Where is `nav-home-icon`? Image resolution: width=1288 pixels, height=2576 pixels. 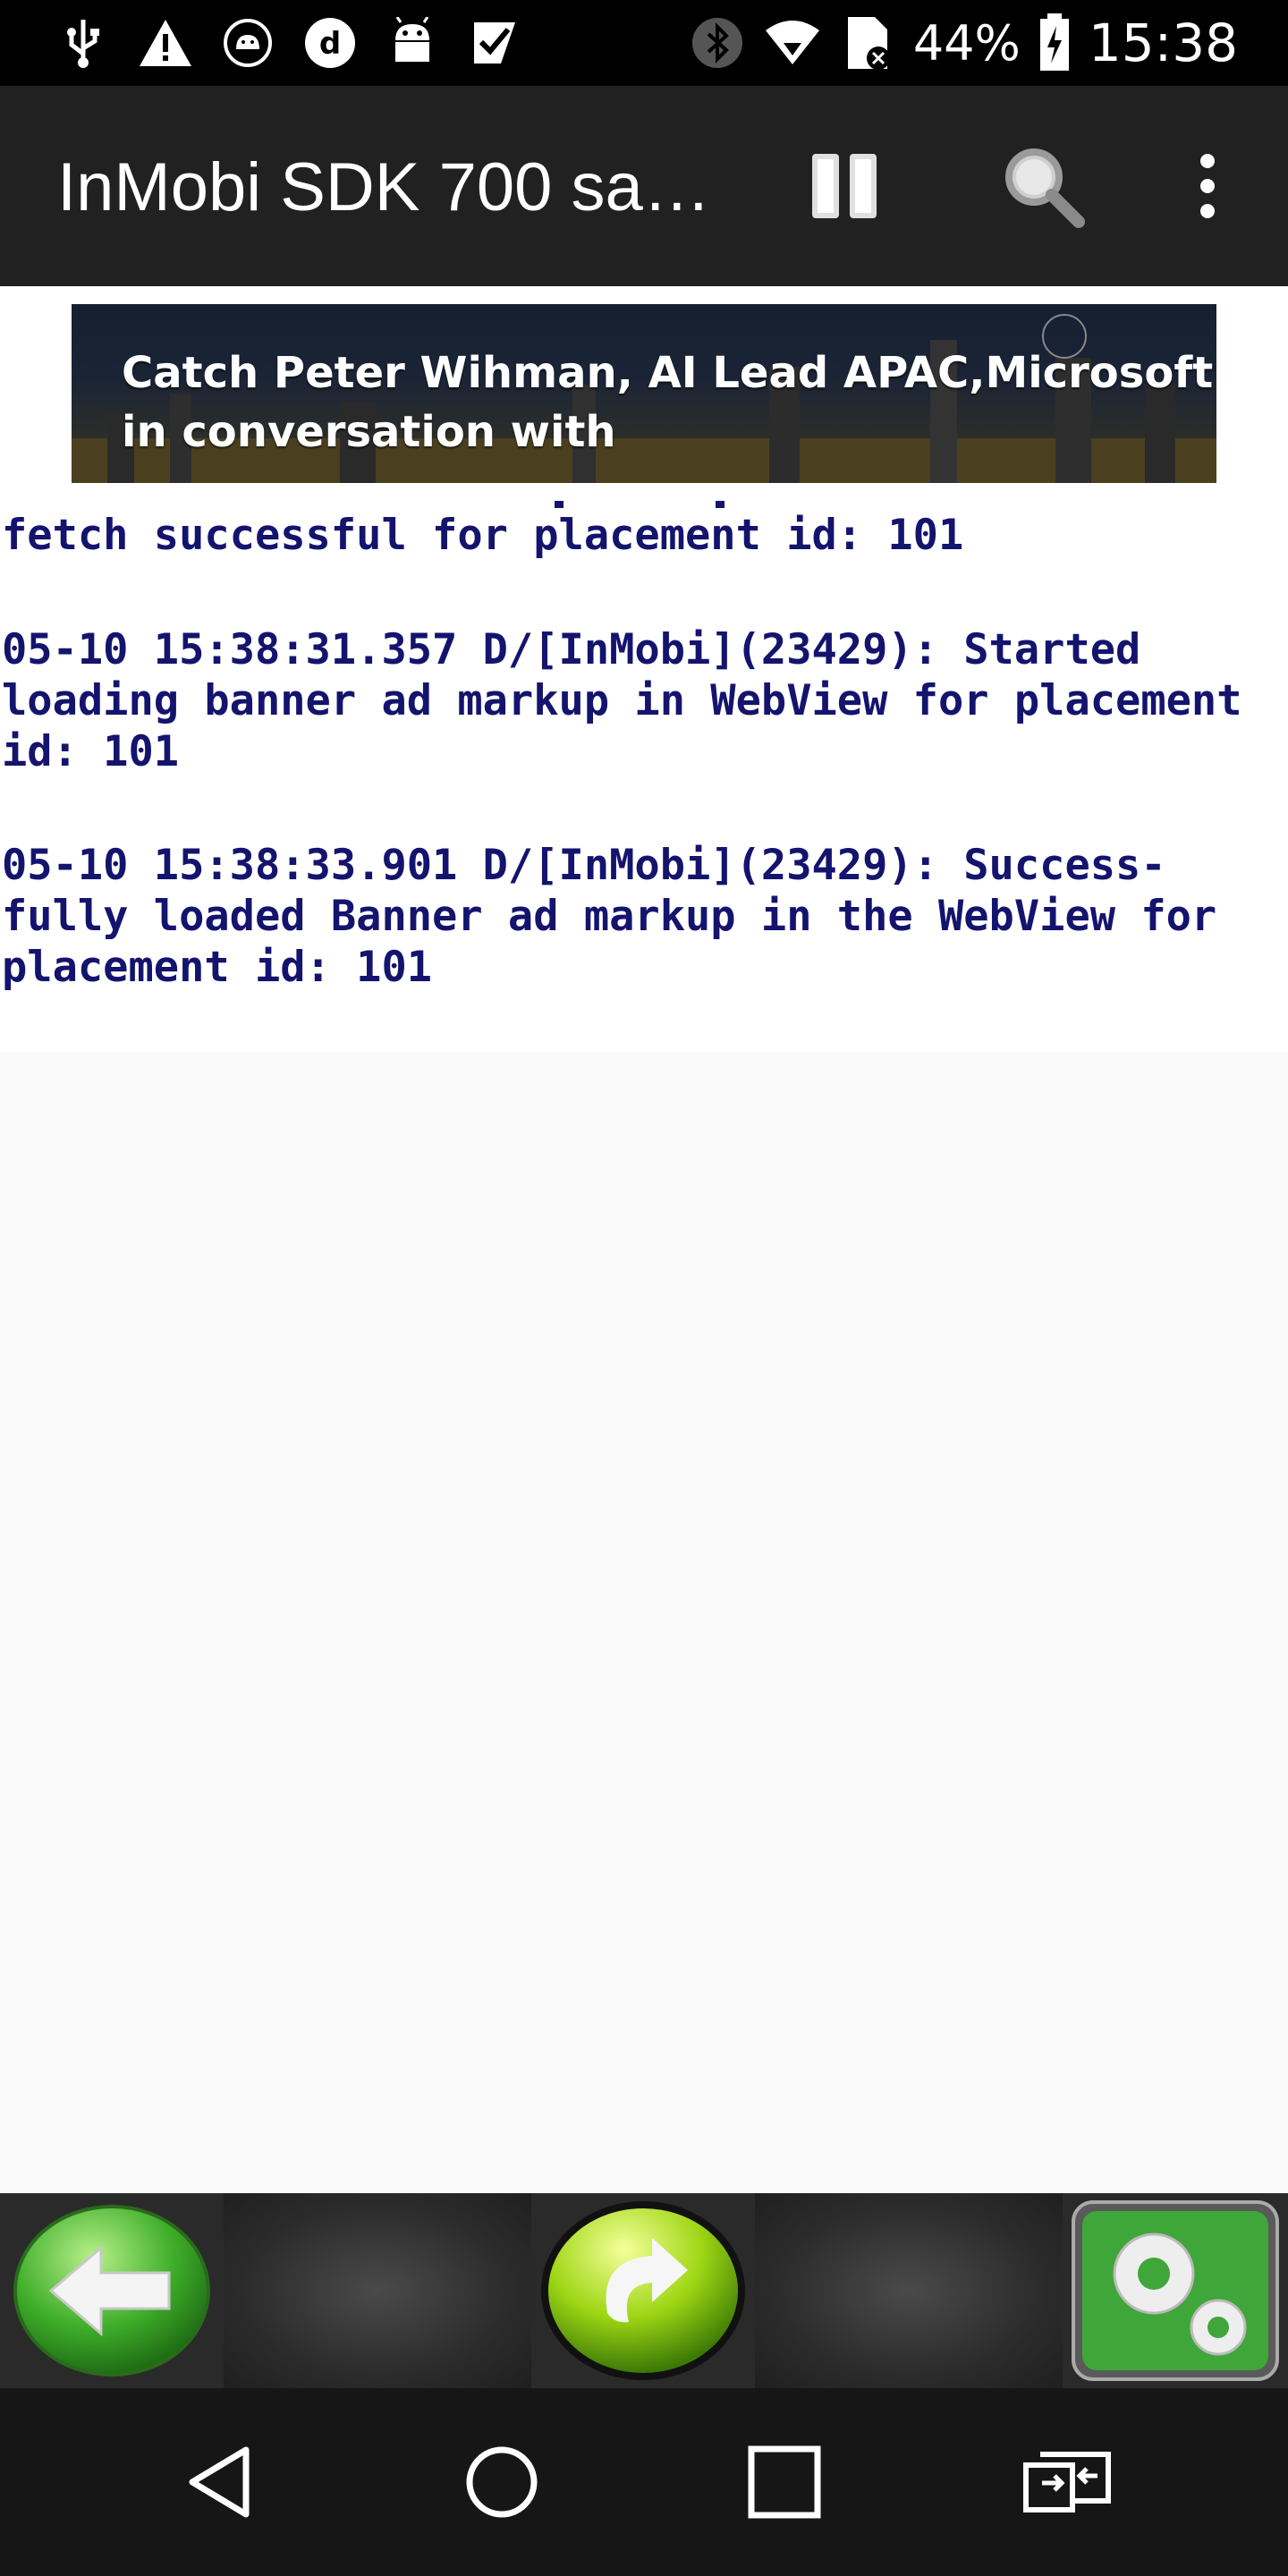 nav-home-icon is located at coordinates (502, 2482).